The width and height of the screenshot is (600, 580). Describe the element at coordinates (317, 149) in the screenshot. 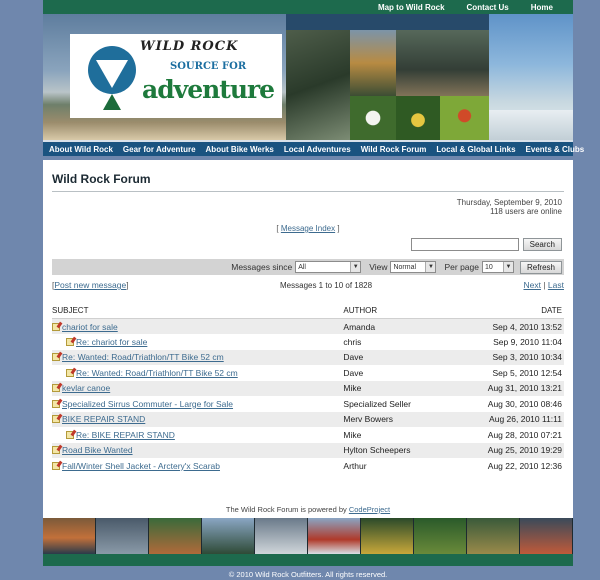

I see `nav-local-adventures: Local Adventures` at that location.